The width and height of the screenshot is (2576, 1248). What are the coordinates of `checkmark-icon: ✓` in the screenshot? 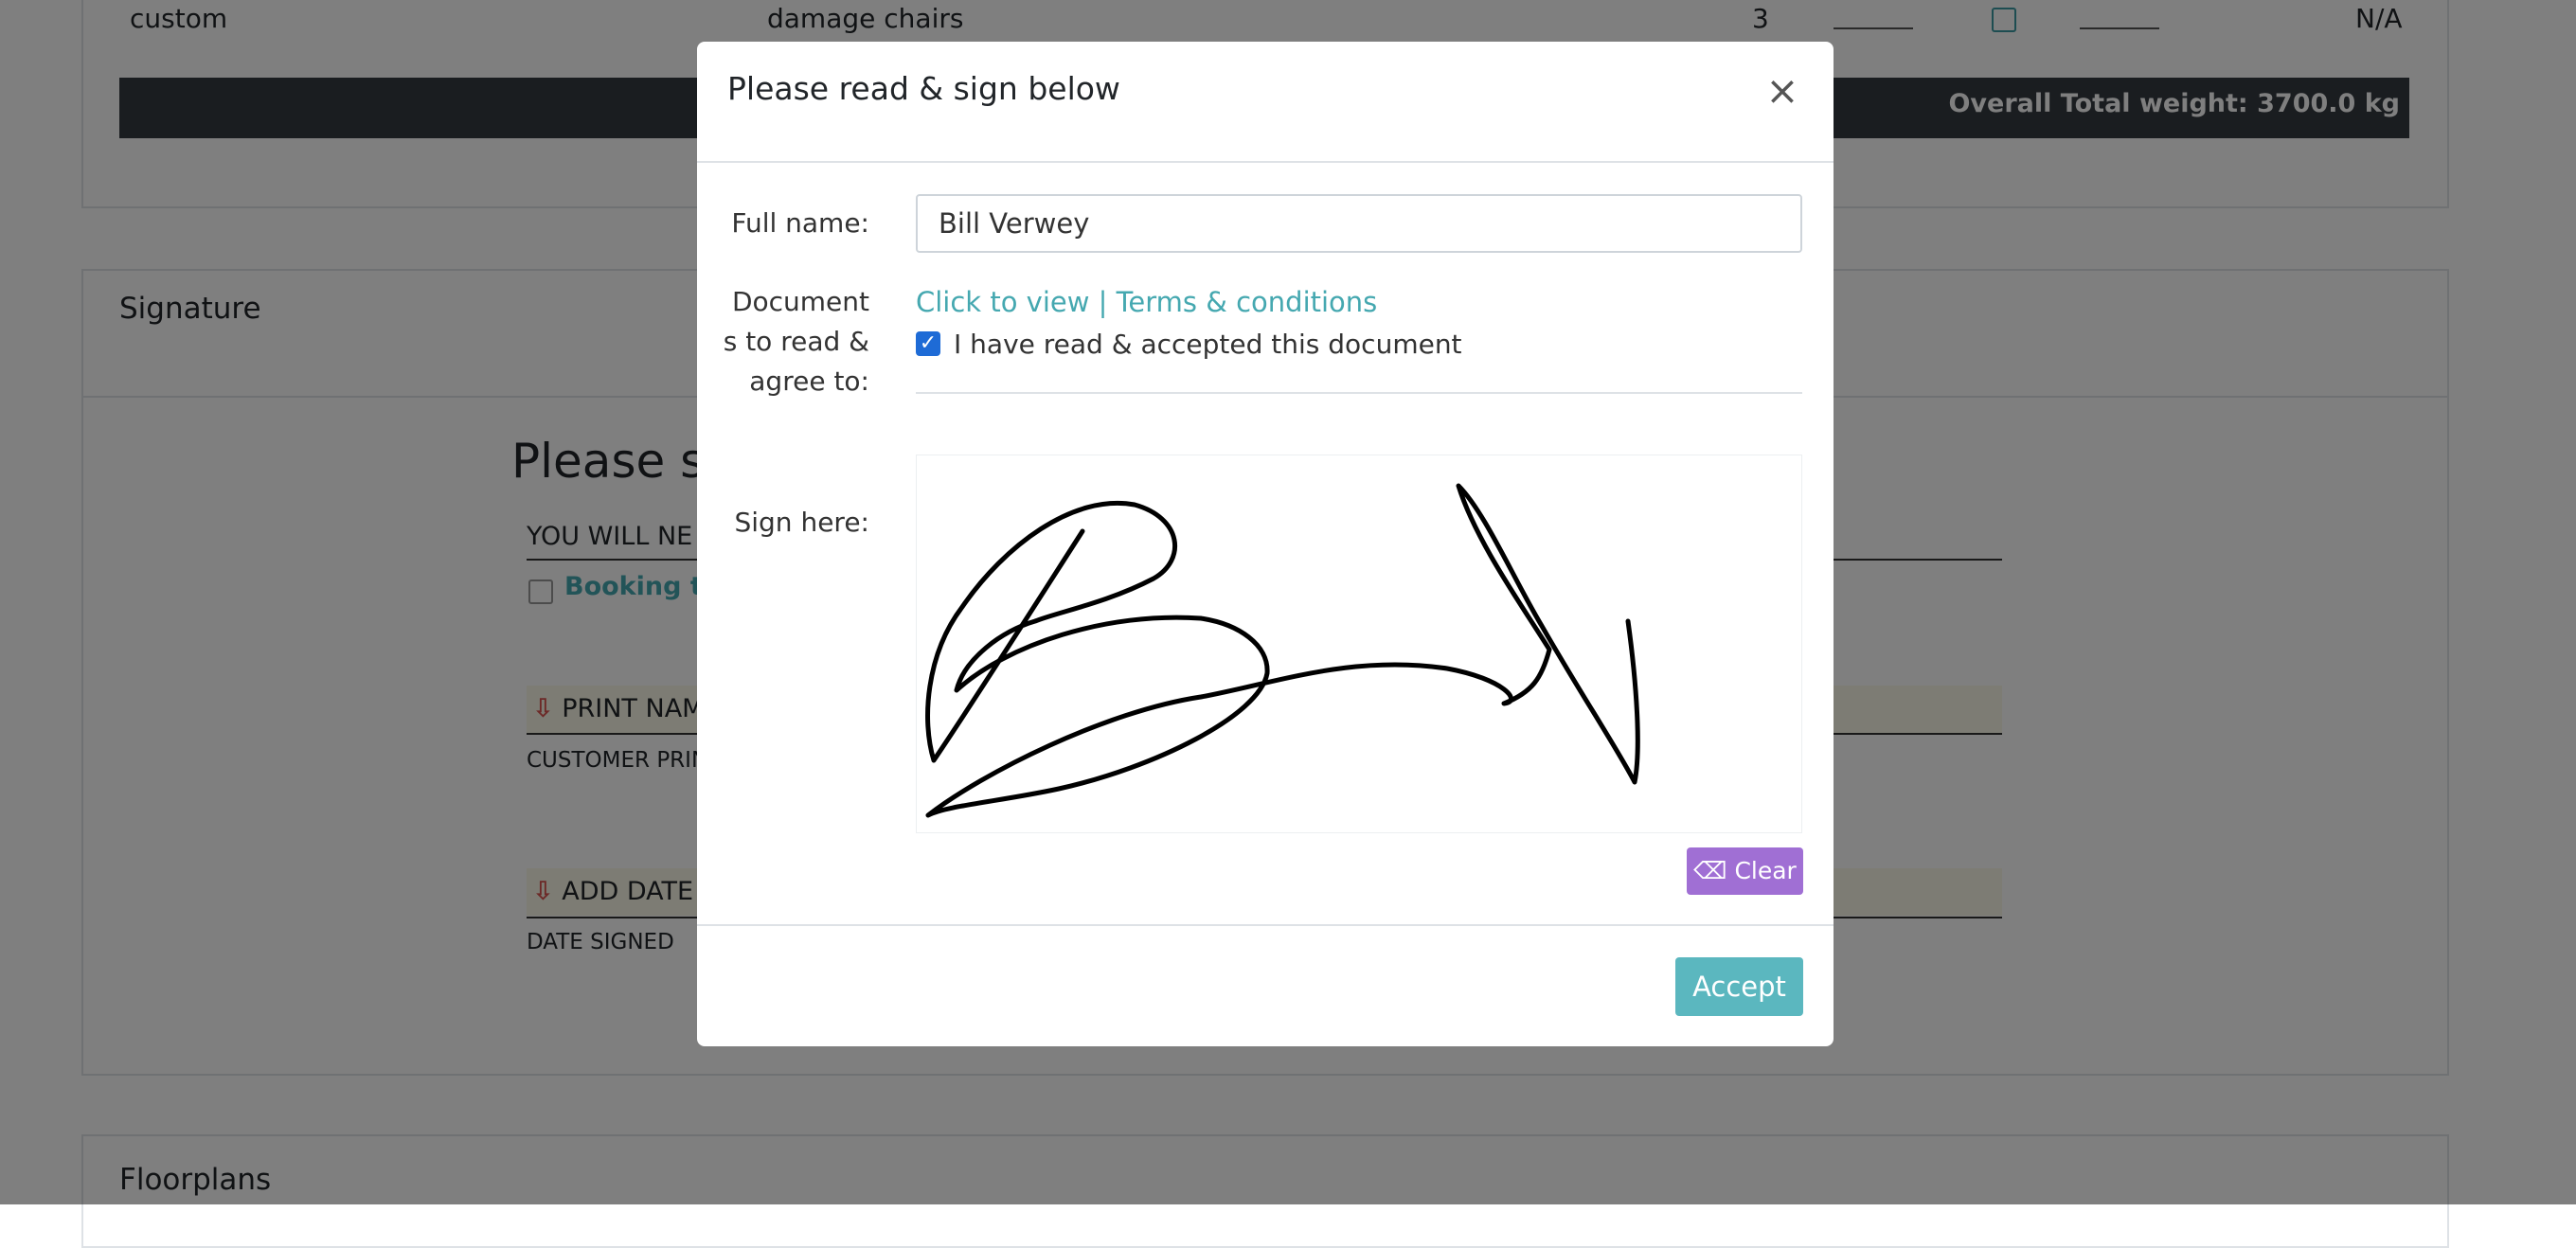 It's located at (928, 343).